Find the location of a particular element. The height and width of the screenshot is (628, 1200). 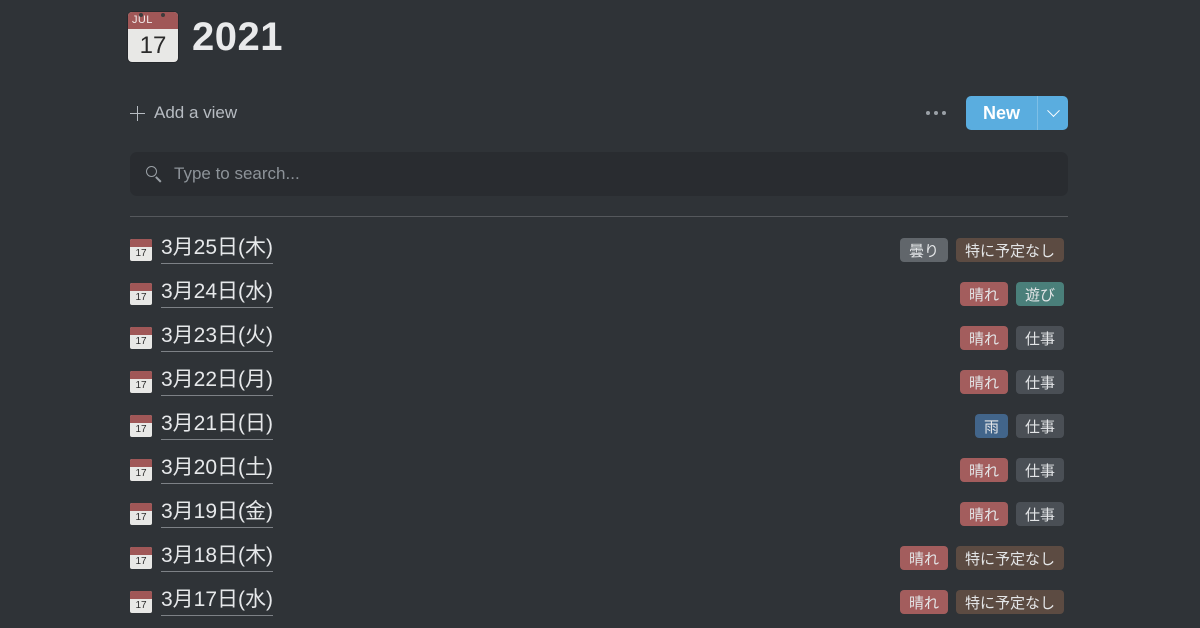

new-button-dropdown is located at coordinates (1052, 113).